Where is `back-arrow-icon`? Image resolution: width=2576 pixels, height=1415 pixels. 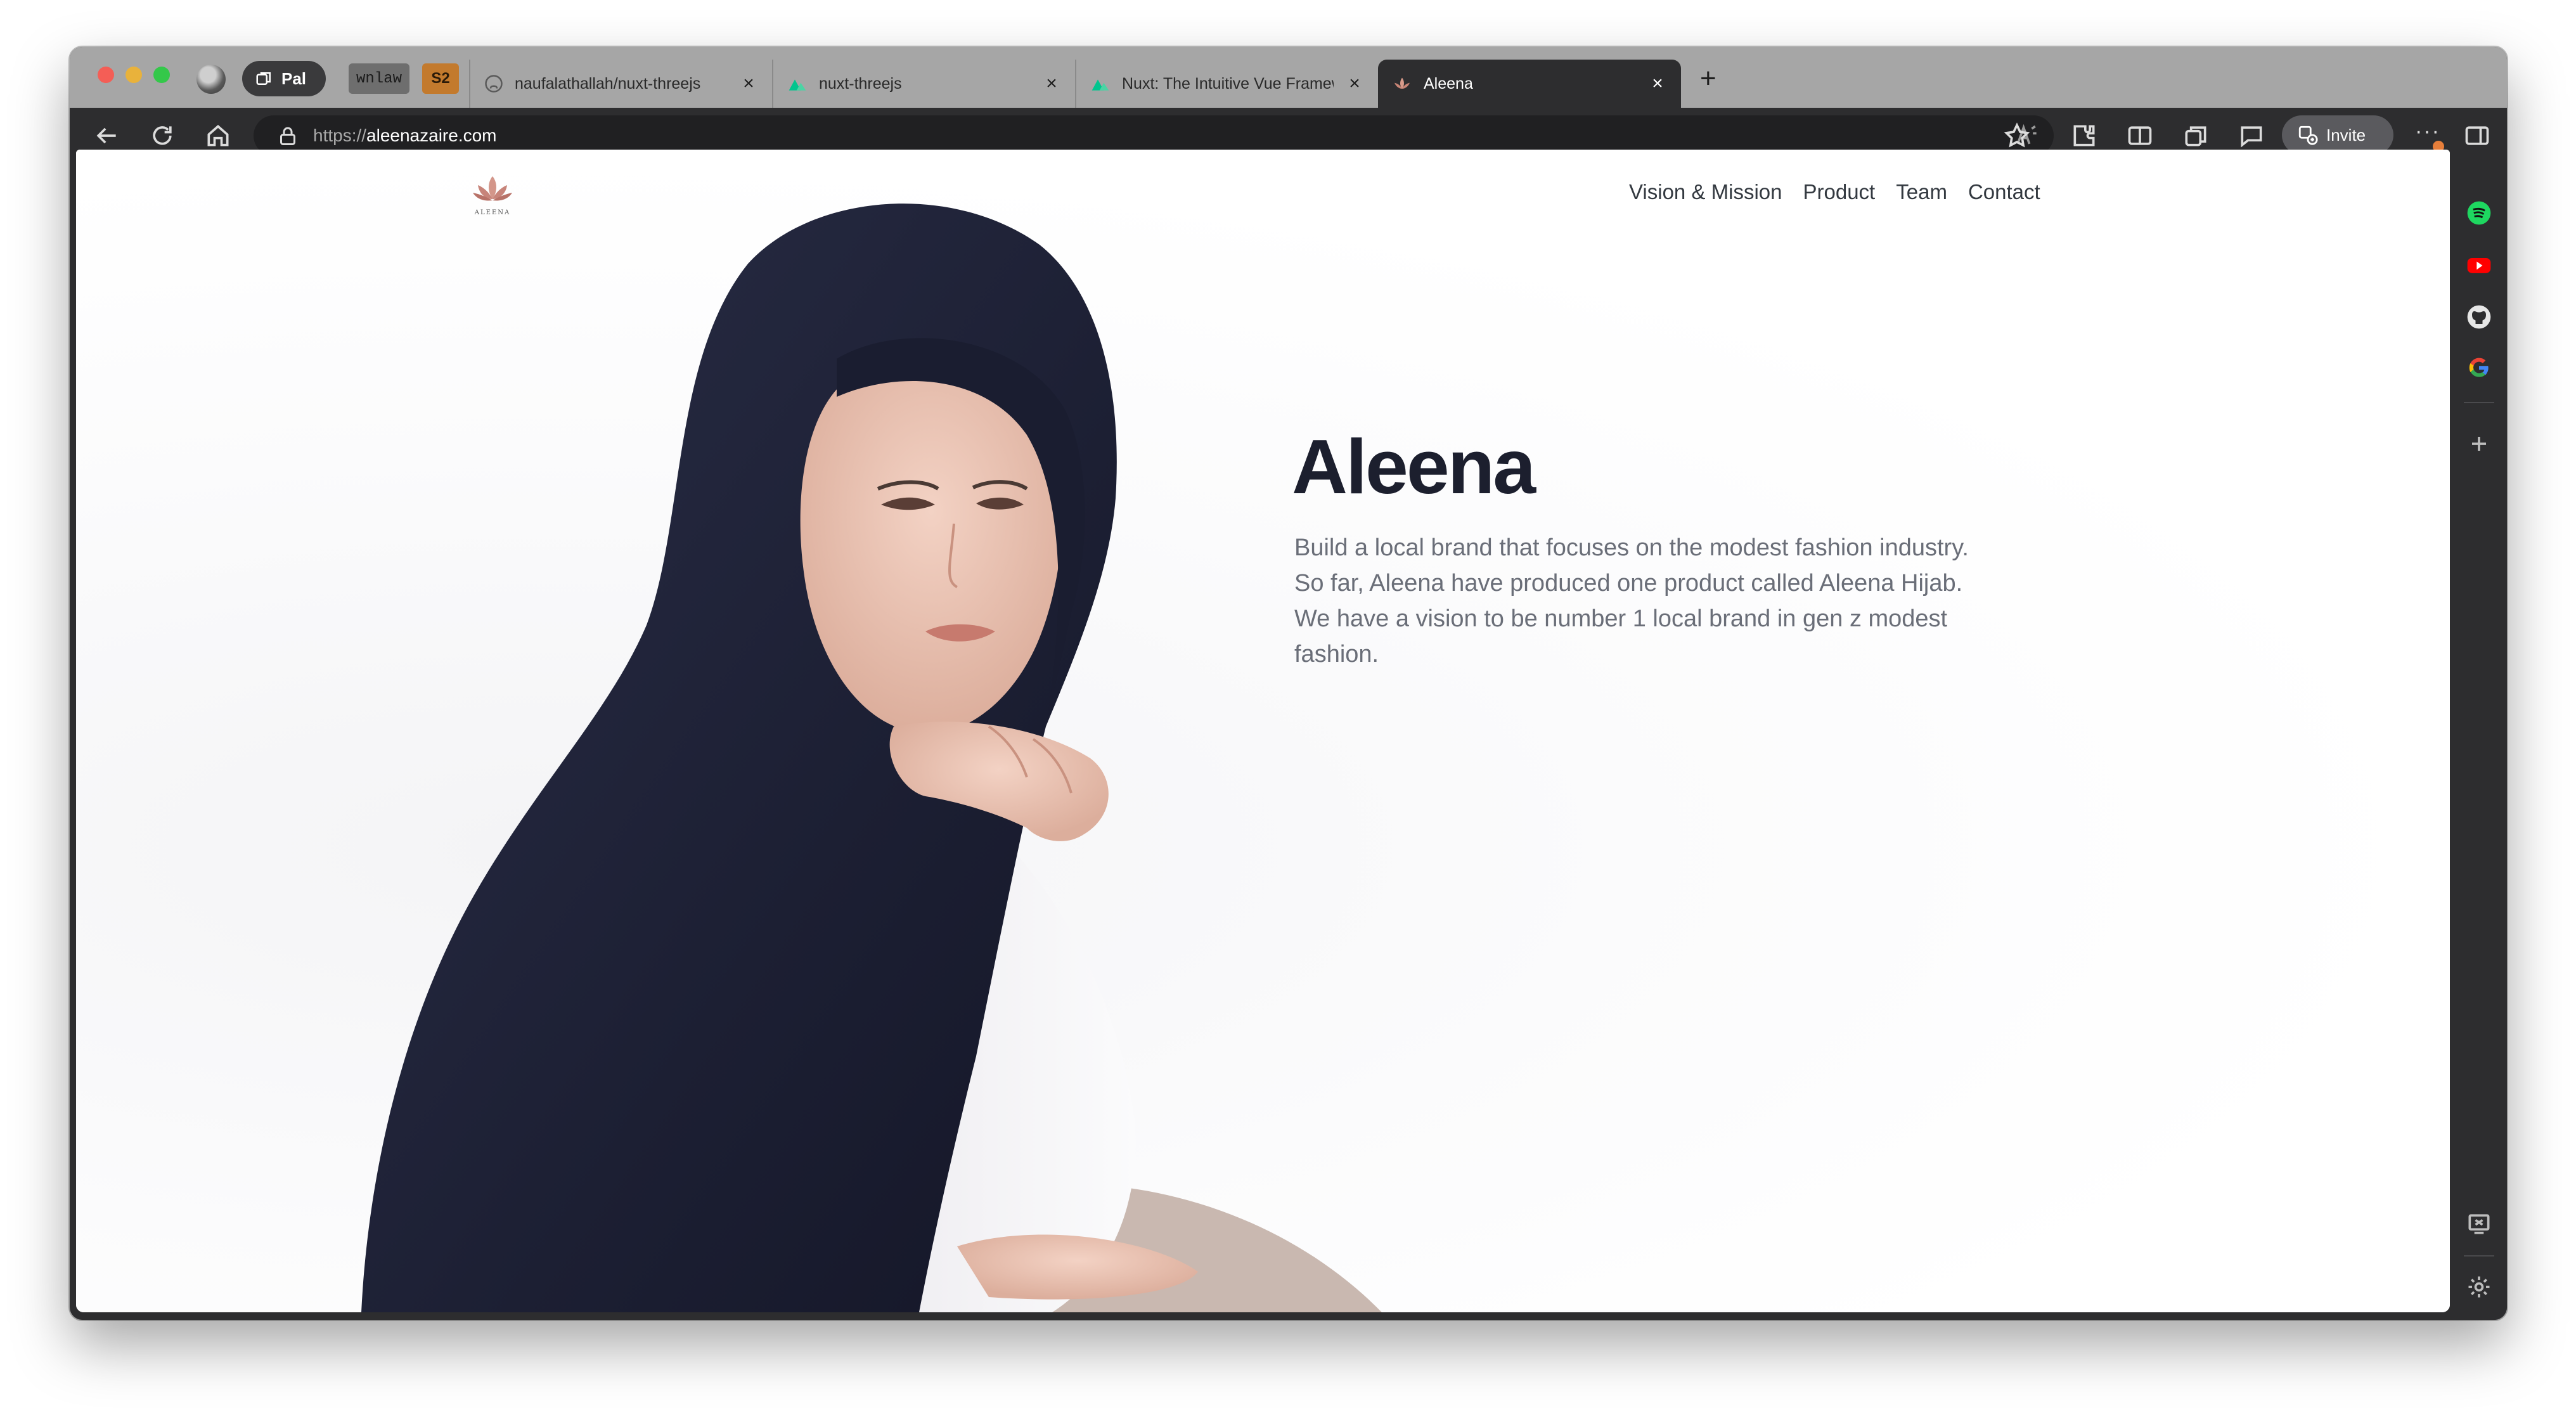 back-arrow-icon is located at coordinates (107, 136).